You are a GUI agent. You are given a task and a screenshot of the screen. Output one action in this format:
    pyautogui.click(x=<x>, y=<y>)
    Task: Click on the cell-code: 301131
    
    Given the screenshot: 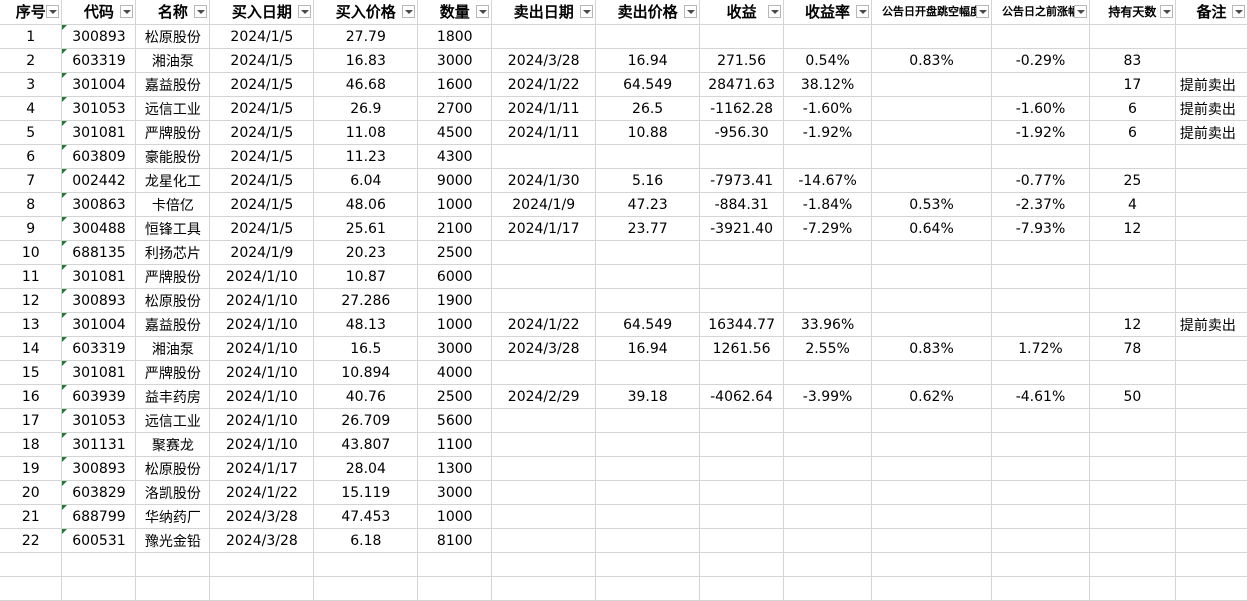 What is the action you would take?
    pyautogui.click(x=99, y=444)
    